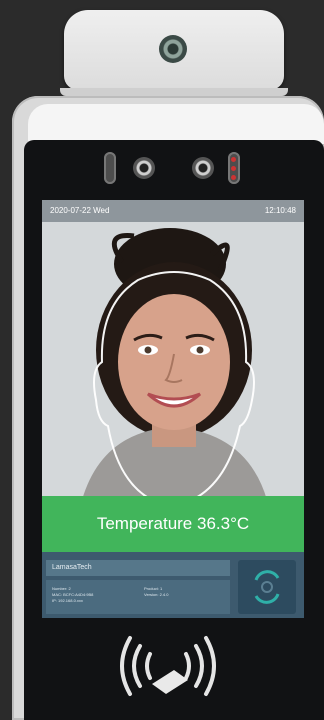 This screenshot has width=324, height=720. I want to click on face-scan-icon, so click(267, 587).